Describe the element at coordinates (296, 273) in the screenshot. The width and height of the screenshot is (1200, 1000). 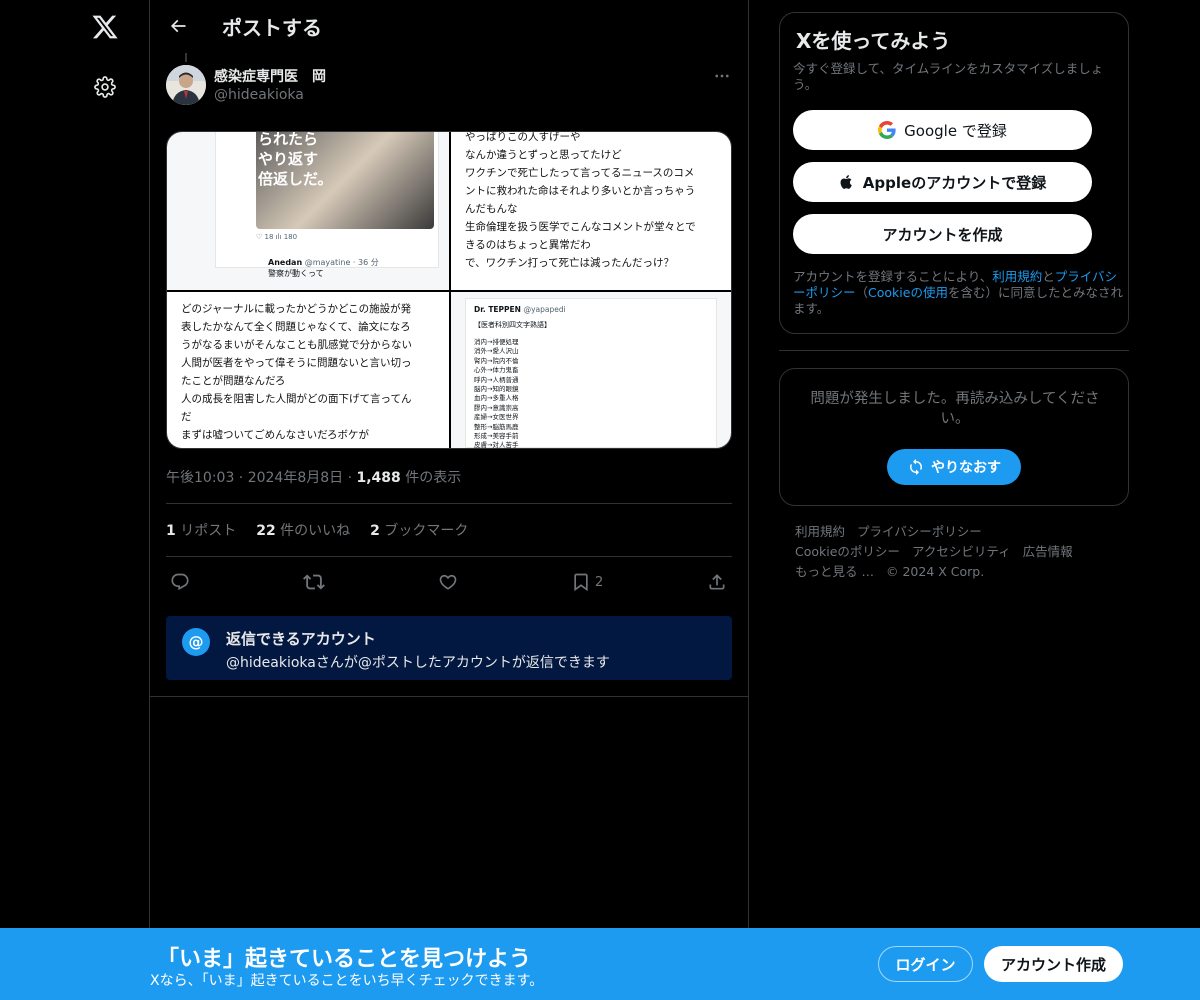
I see `screenshot-reply-text: 警察が動くって` at that location.